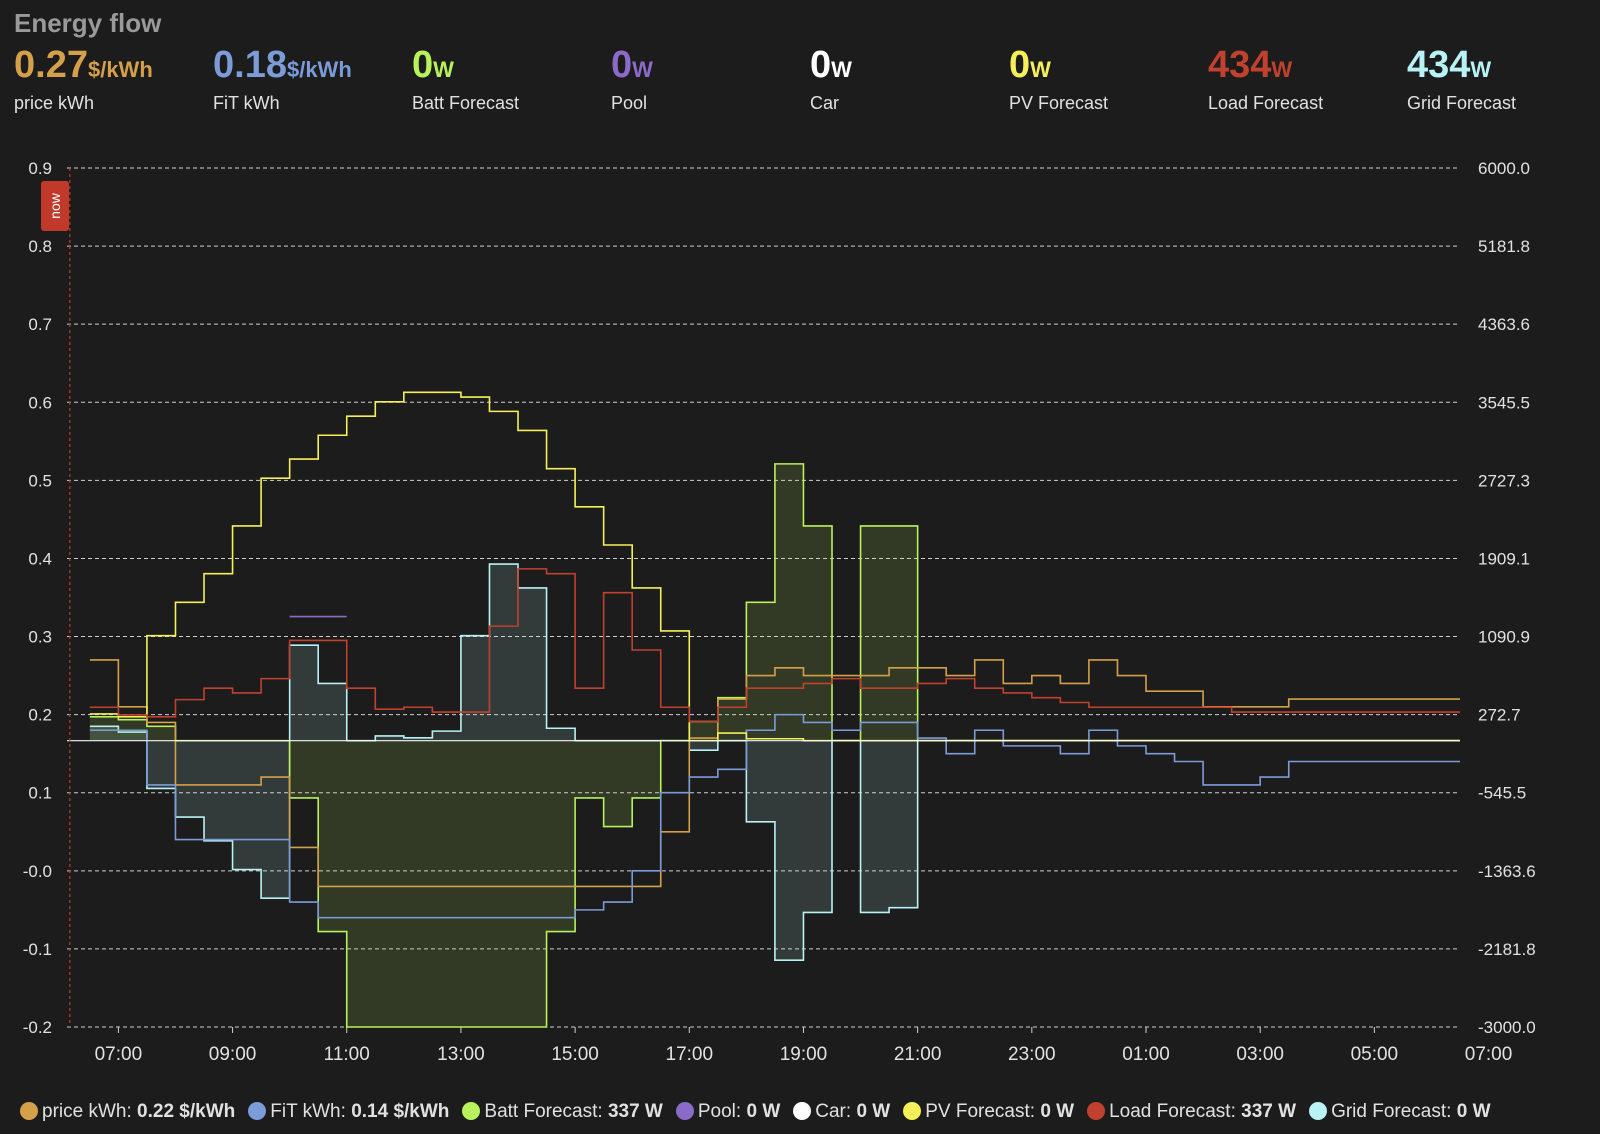  I want to click on x-tick-label: 21:00, so click(918, 1054).